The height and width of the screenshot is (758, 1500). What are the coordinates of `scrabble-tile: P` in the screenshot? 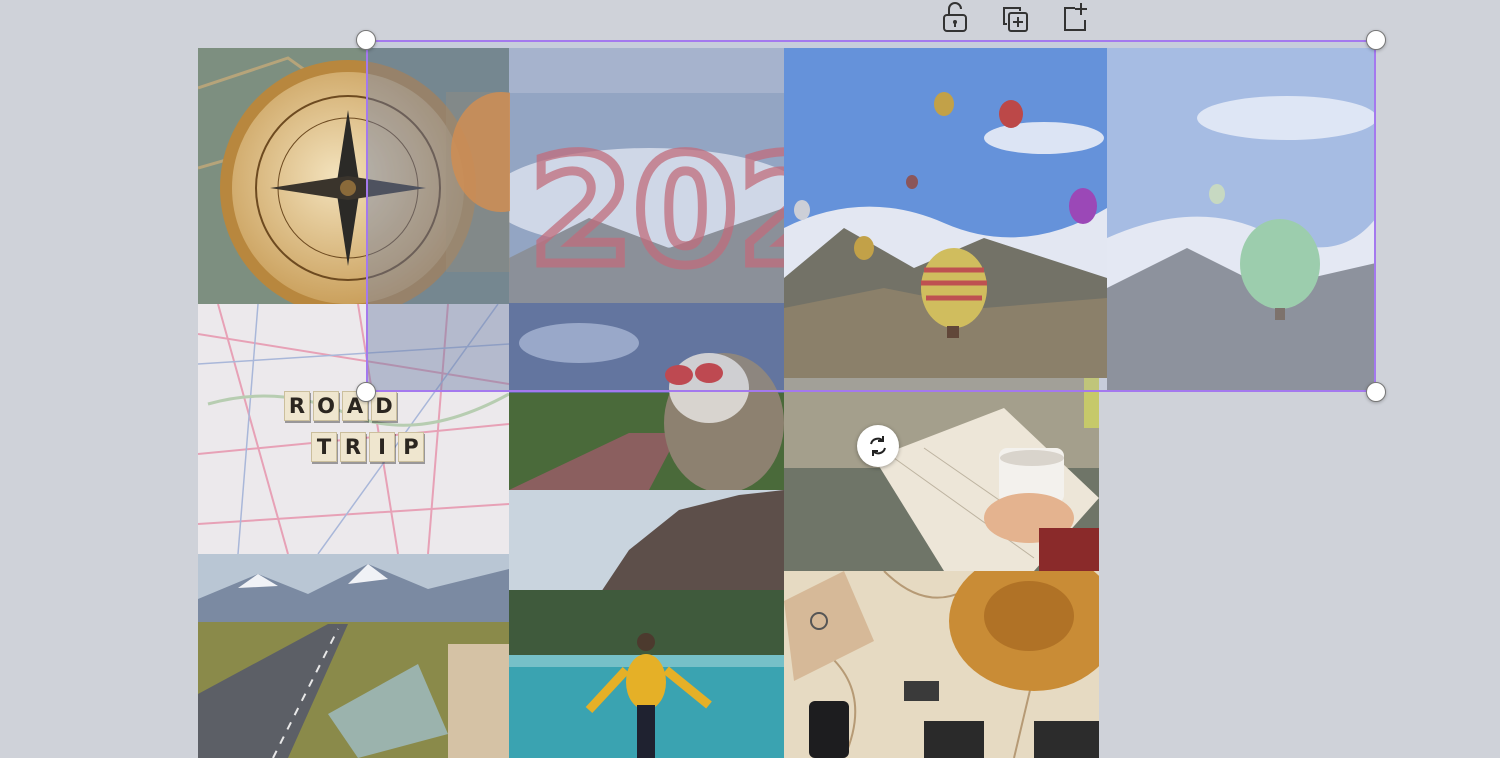 It's located at (411, 447).